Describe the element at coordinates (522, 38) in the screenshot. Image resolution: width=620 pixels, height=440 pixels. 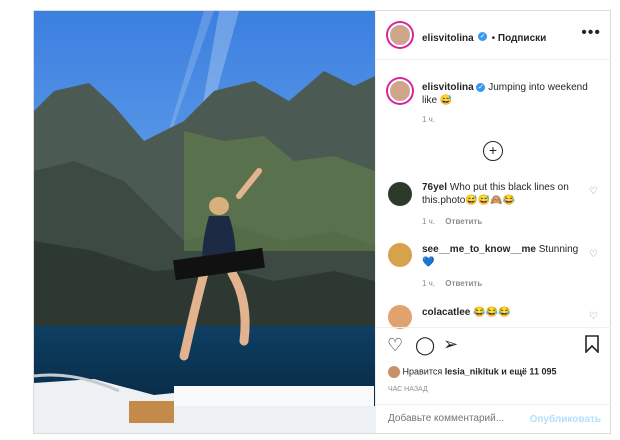
I see `following-button: Подписки` at that location.